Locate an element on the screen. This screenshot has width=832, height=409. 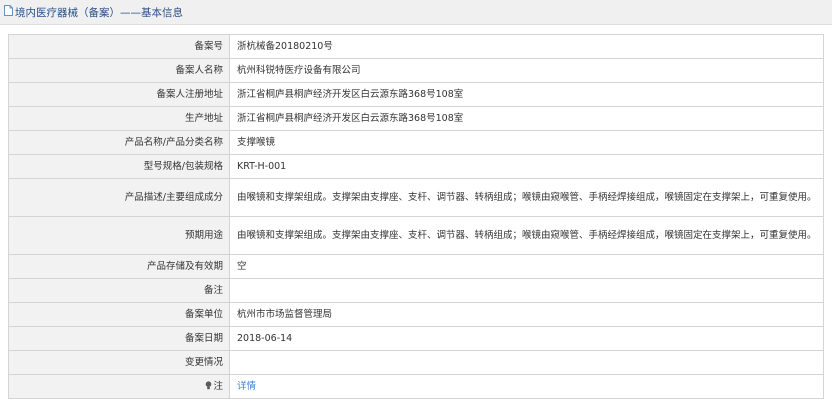
table-row: 备案号 浙杭械备20180210号 is located at coordinates (416, 46).